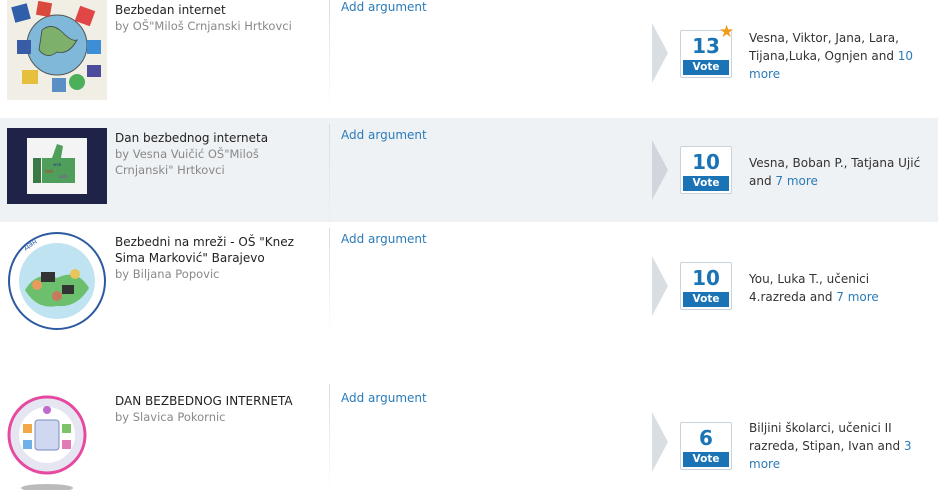 This screenshot has width=938, height=490. I want to click on entry-thumbnail: Дан, so click(57, 281).